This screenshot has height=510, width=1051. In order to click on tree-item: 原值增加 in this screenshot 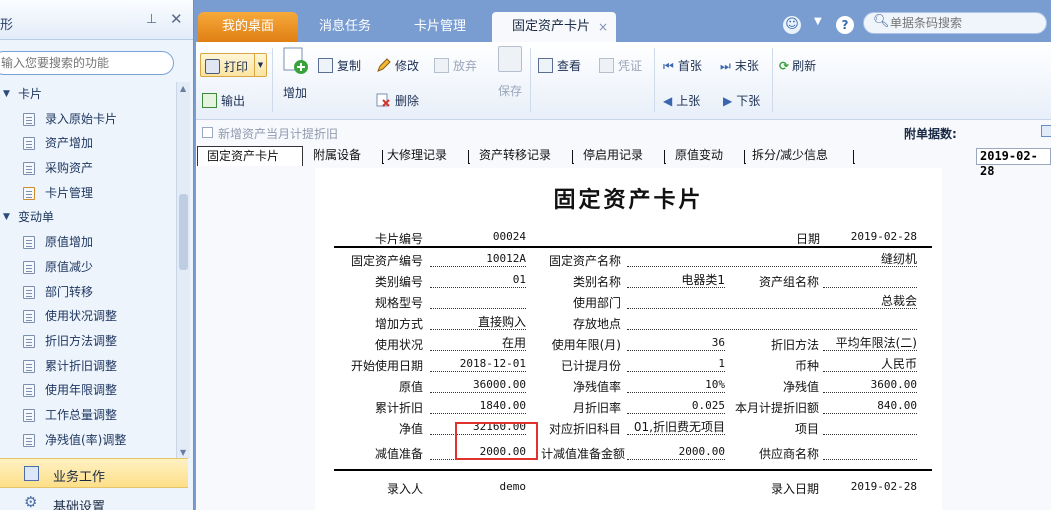, I will do `click(88, 242)`.